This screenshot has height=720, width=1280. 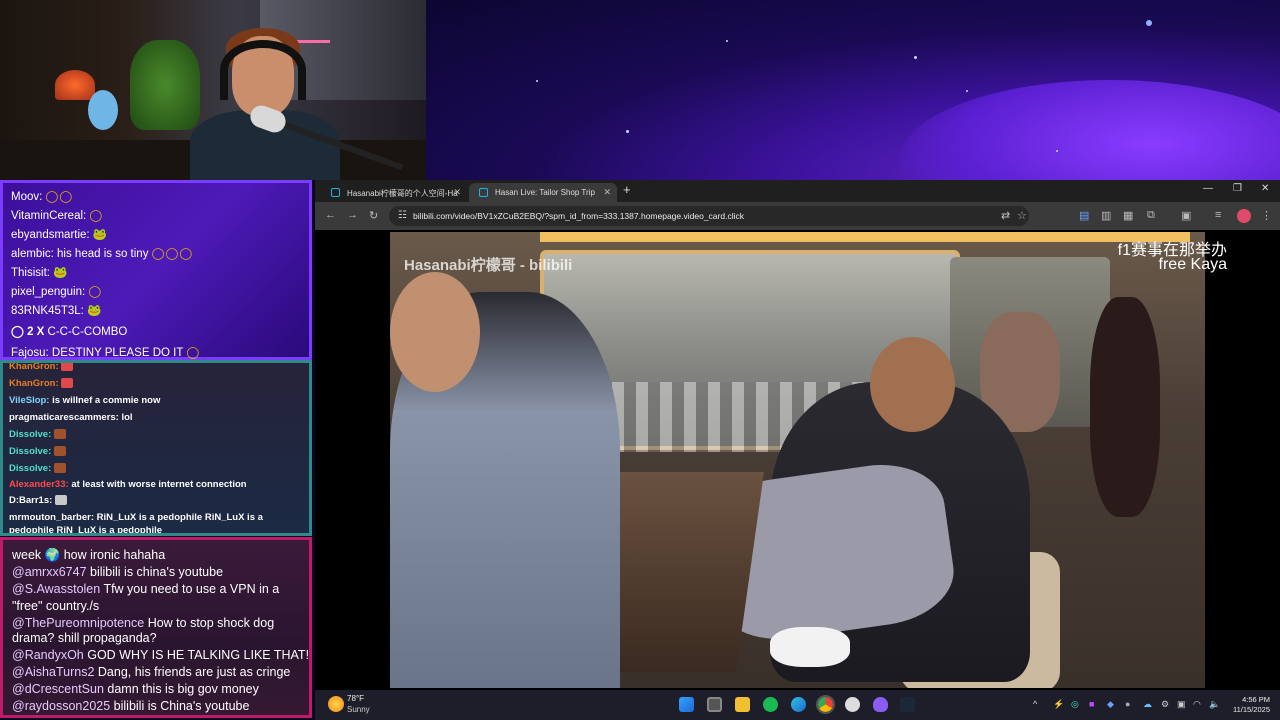 What do you see at coordinates (75, 85) in the screenshot?
I see `webcam-lamp` at bounding box center [75, 85].